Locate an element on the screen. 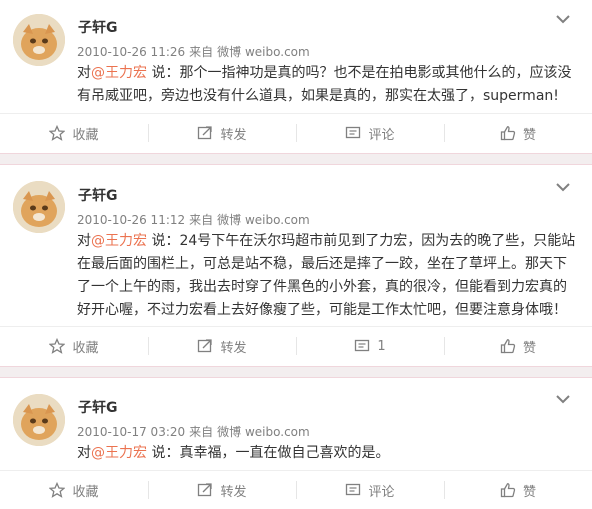  action-bar: 收藏 转发 1 赞 is located at coordinates (296, 345).